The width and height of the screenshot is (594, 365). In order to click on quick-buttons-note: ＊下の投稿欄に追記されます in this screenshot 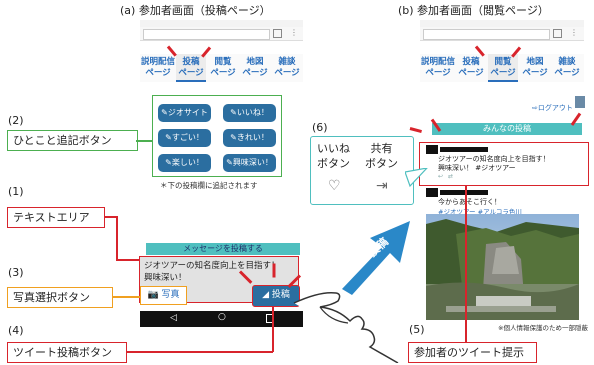, I will do `click(209, 185)`.